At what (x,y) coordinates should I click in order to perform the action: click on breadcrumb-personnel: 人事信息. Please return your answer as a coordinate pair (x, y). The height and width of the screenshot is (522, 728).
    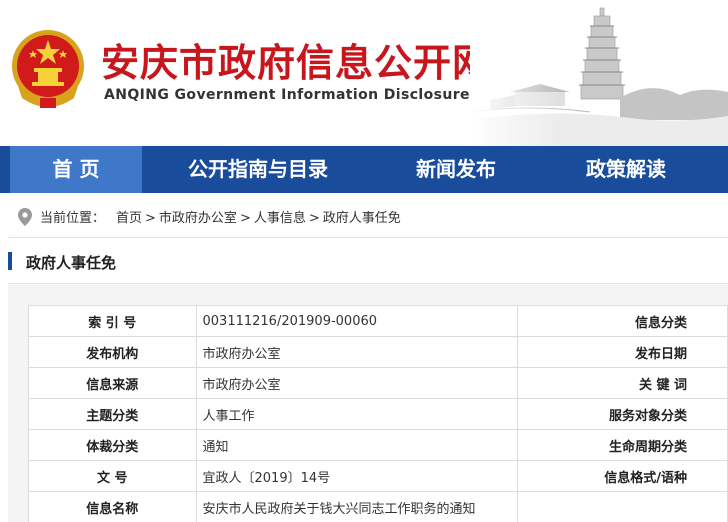
    Looking at the image, I should click on (280, 218).